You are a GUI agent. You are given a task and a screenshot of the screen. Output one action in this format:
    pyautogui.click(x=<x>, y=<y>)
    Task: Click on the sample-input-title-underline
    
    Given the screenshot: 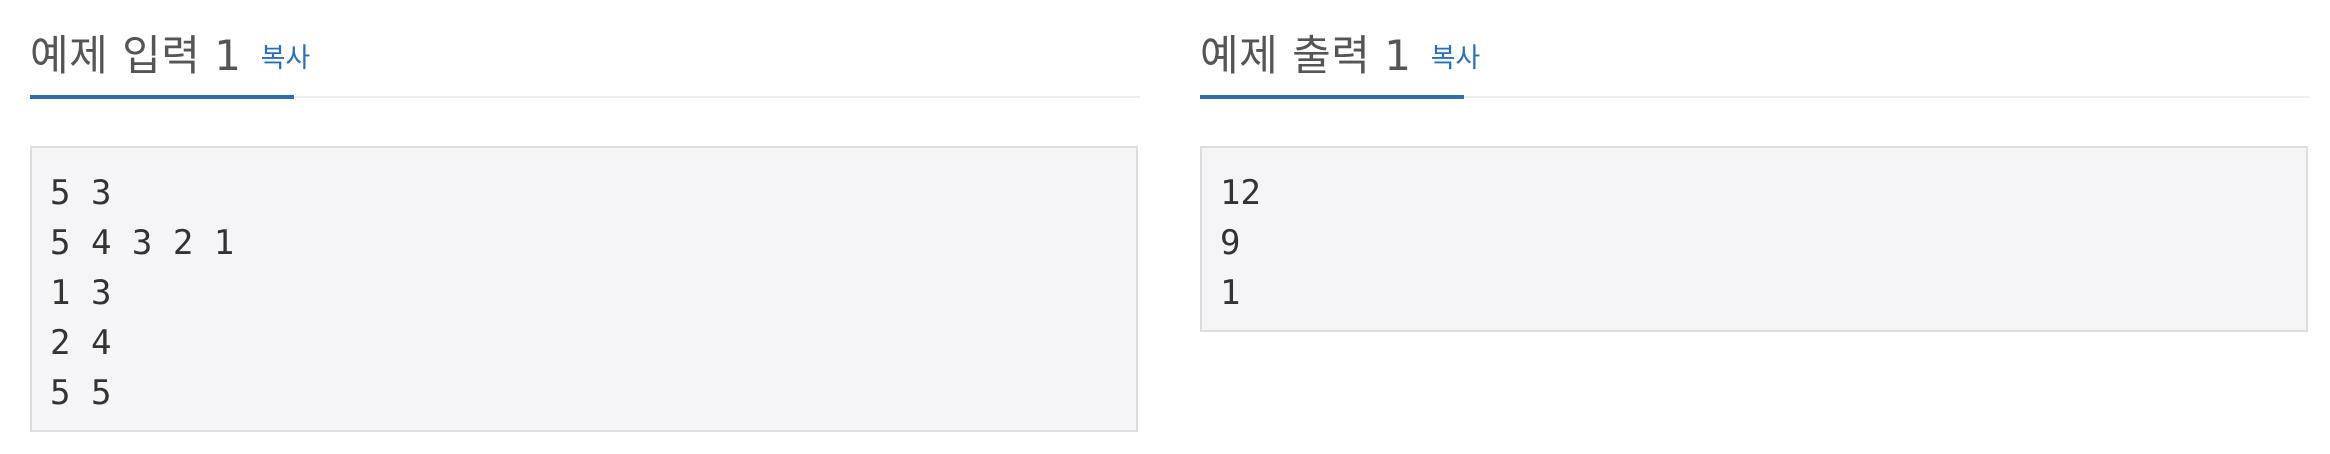 What is the action you would take?
    pyautogui.click(x=162, y=97)
    